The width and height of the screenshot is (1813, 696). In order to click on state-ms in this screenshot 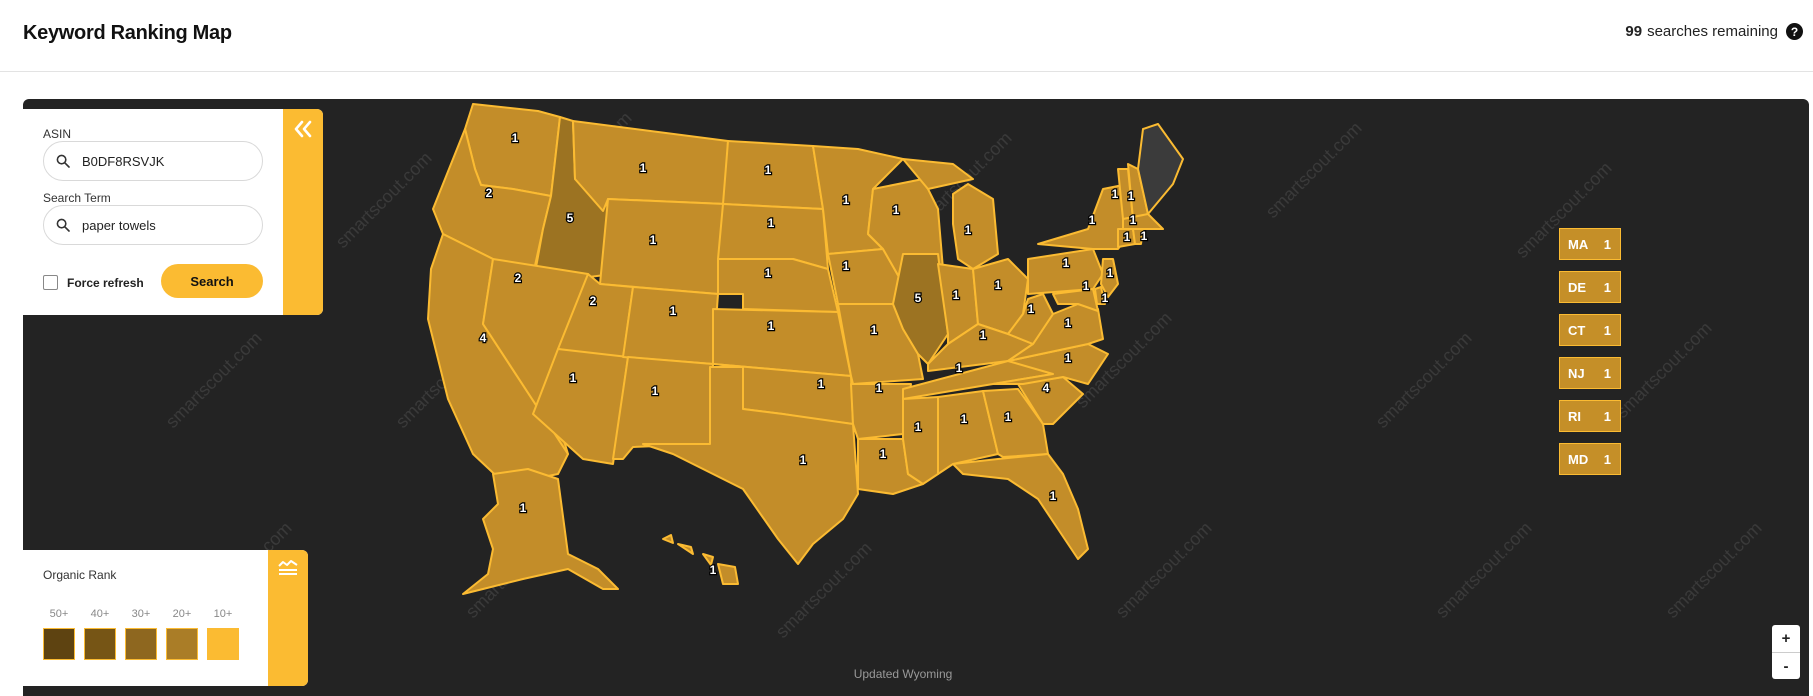, I will do `click(920, 440)`.